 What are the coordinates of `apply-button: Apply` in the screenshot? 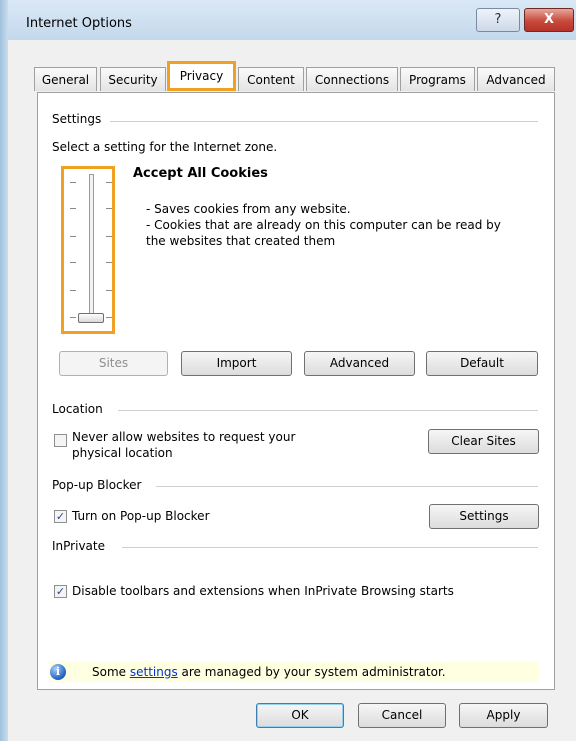 It's located at (503, 715).